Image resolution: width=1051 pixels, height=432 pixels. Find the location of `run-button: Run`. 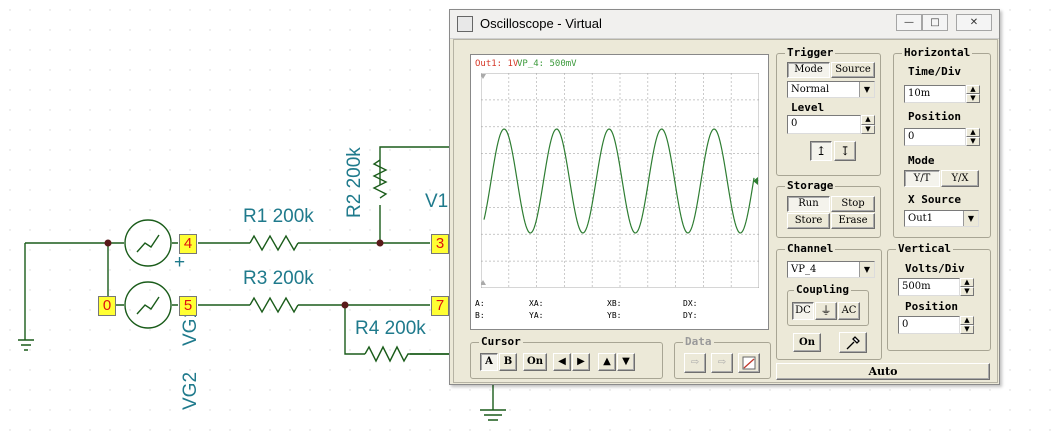

run-button: Run is located at coordinates (808, 204).